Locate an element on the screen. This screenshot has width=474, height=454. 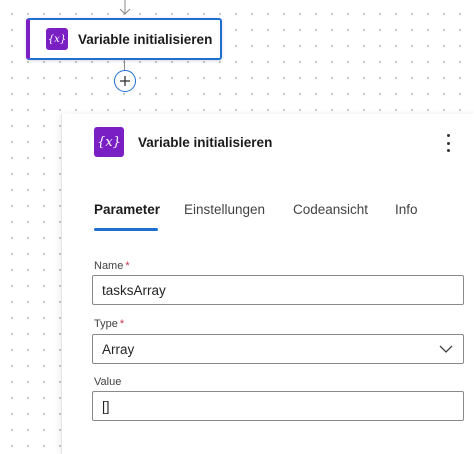
tab-info: Info is located at coordinates (406, 209).